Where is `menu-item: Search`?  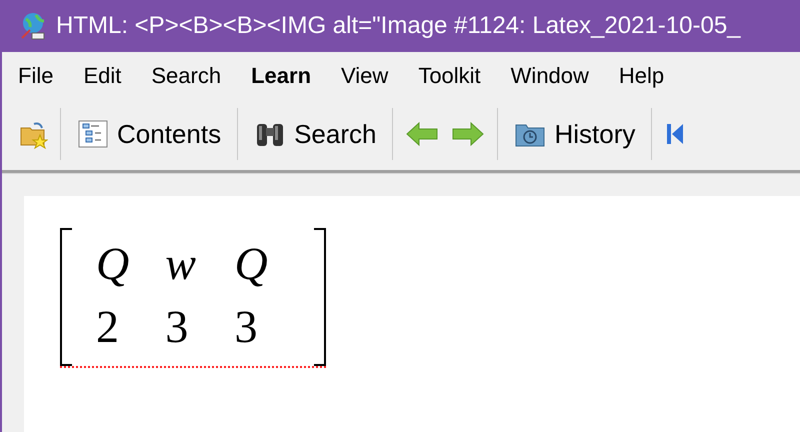 menu-item: Search is located at coordinates (186, 75).